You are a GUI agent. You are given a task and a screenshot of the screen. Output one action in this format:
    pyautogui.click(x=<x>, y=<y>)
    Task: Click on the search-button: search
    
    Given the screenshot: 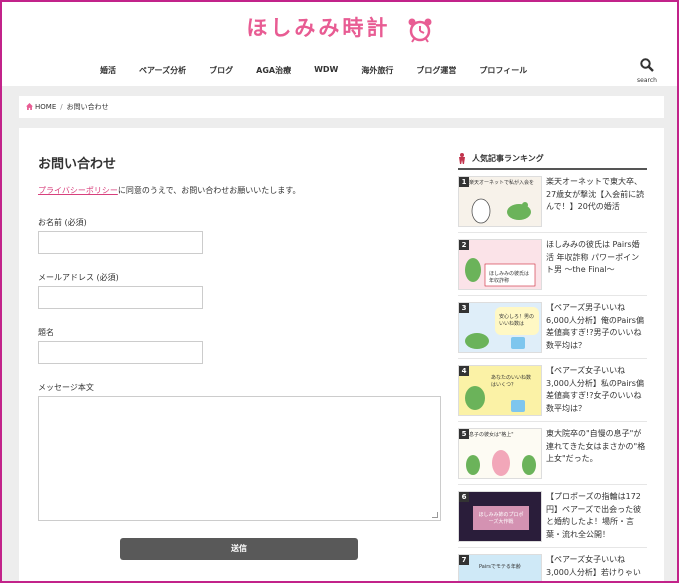 What is the action you would take?
    pyautogui.click(x=647, y=70)
    